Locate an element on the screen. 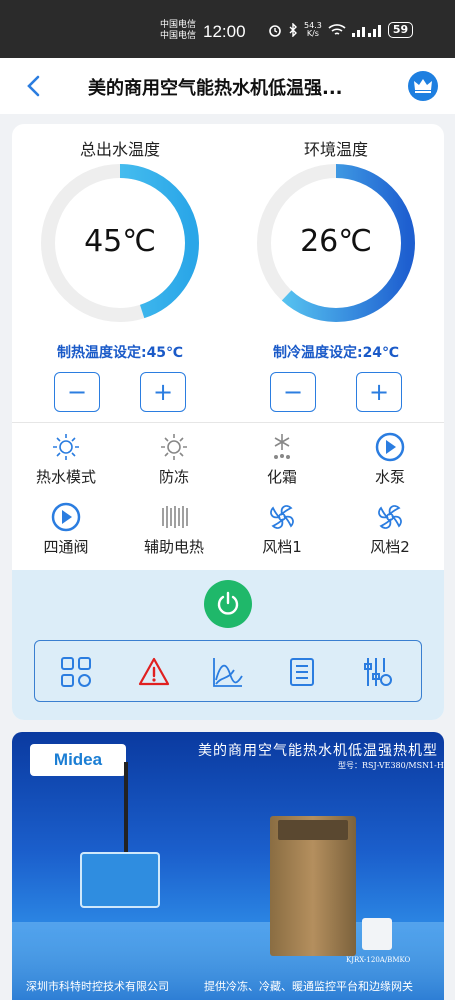 This screenshot has width=455, height=1000. outlet-temperature-panel: 总出水温度 45℃ 制热温度设定:45℃ − + is located at coordinates (120, 274).